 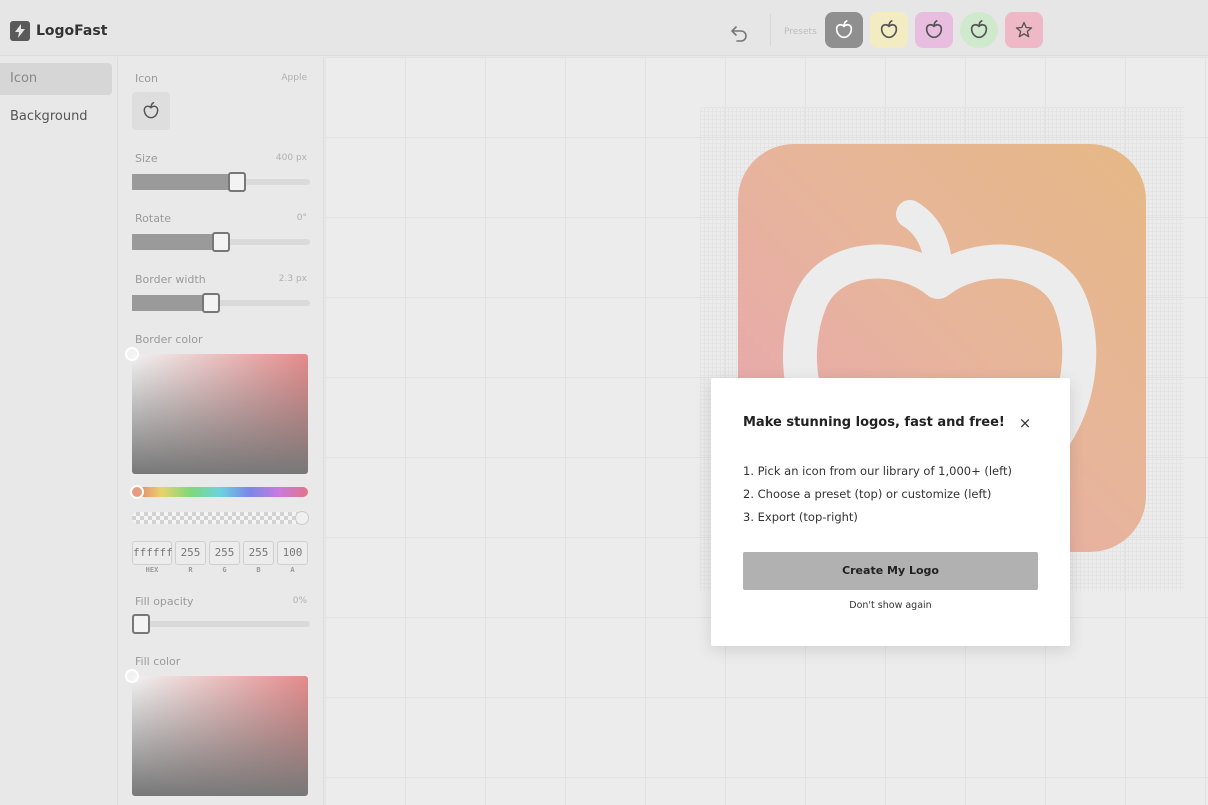 I want to click on alpha-slider-thumb, so click(x=302, y=518).